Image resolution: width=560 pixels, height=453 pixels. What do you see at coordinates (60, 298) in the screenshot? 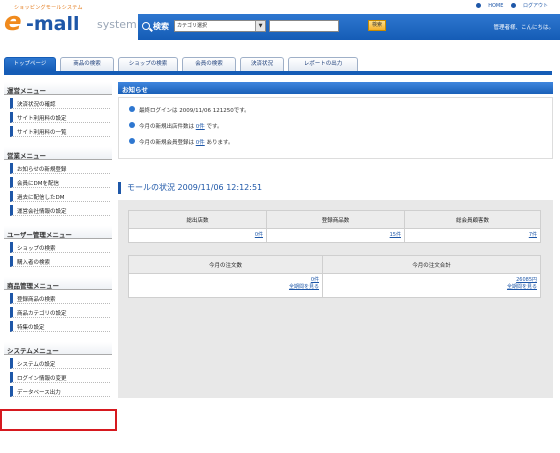
I see `sidebar-item-registered-products: 登録商品の検索` at bounding box center [60, 298].